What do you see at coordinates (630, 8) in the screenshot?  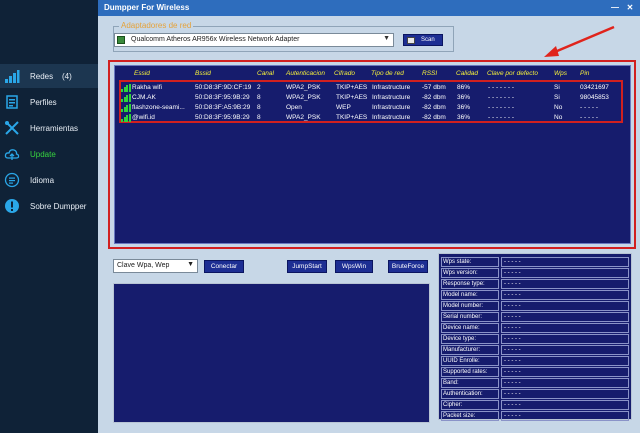 I see `close-icon: ✕` at bounding box center [630, 8].